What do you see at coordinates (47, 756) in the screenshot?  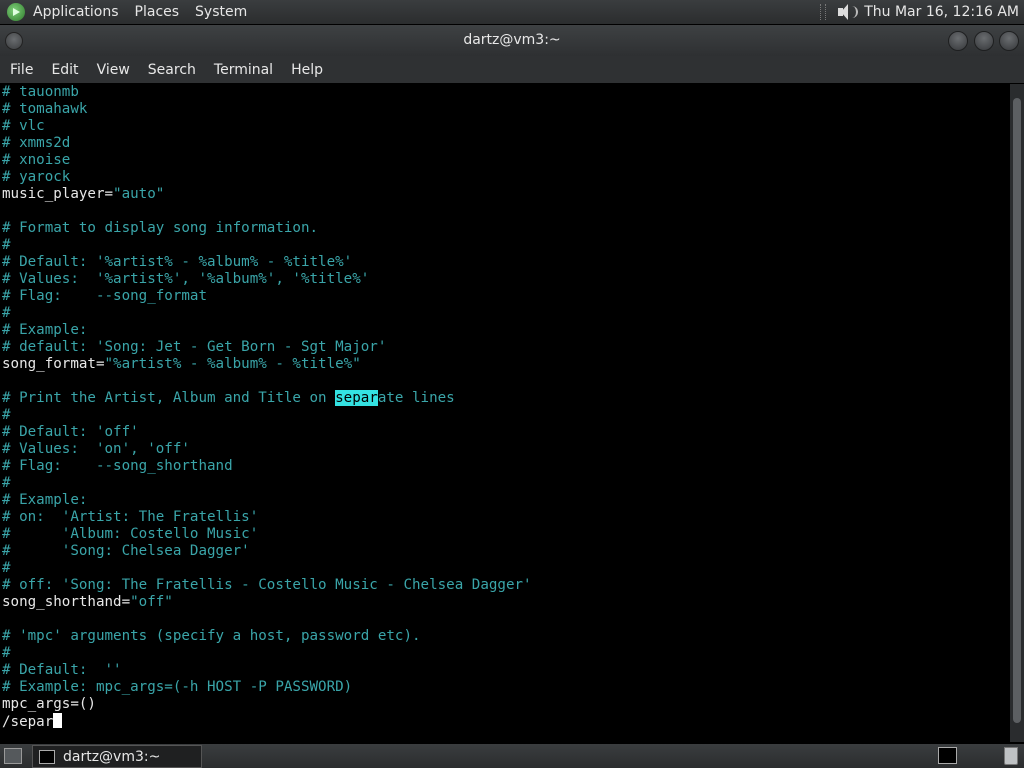 I see `terminal-icon` at bounding box center [47, 756].